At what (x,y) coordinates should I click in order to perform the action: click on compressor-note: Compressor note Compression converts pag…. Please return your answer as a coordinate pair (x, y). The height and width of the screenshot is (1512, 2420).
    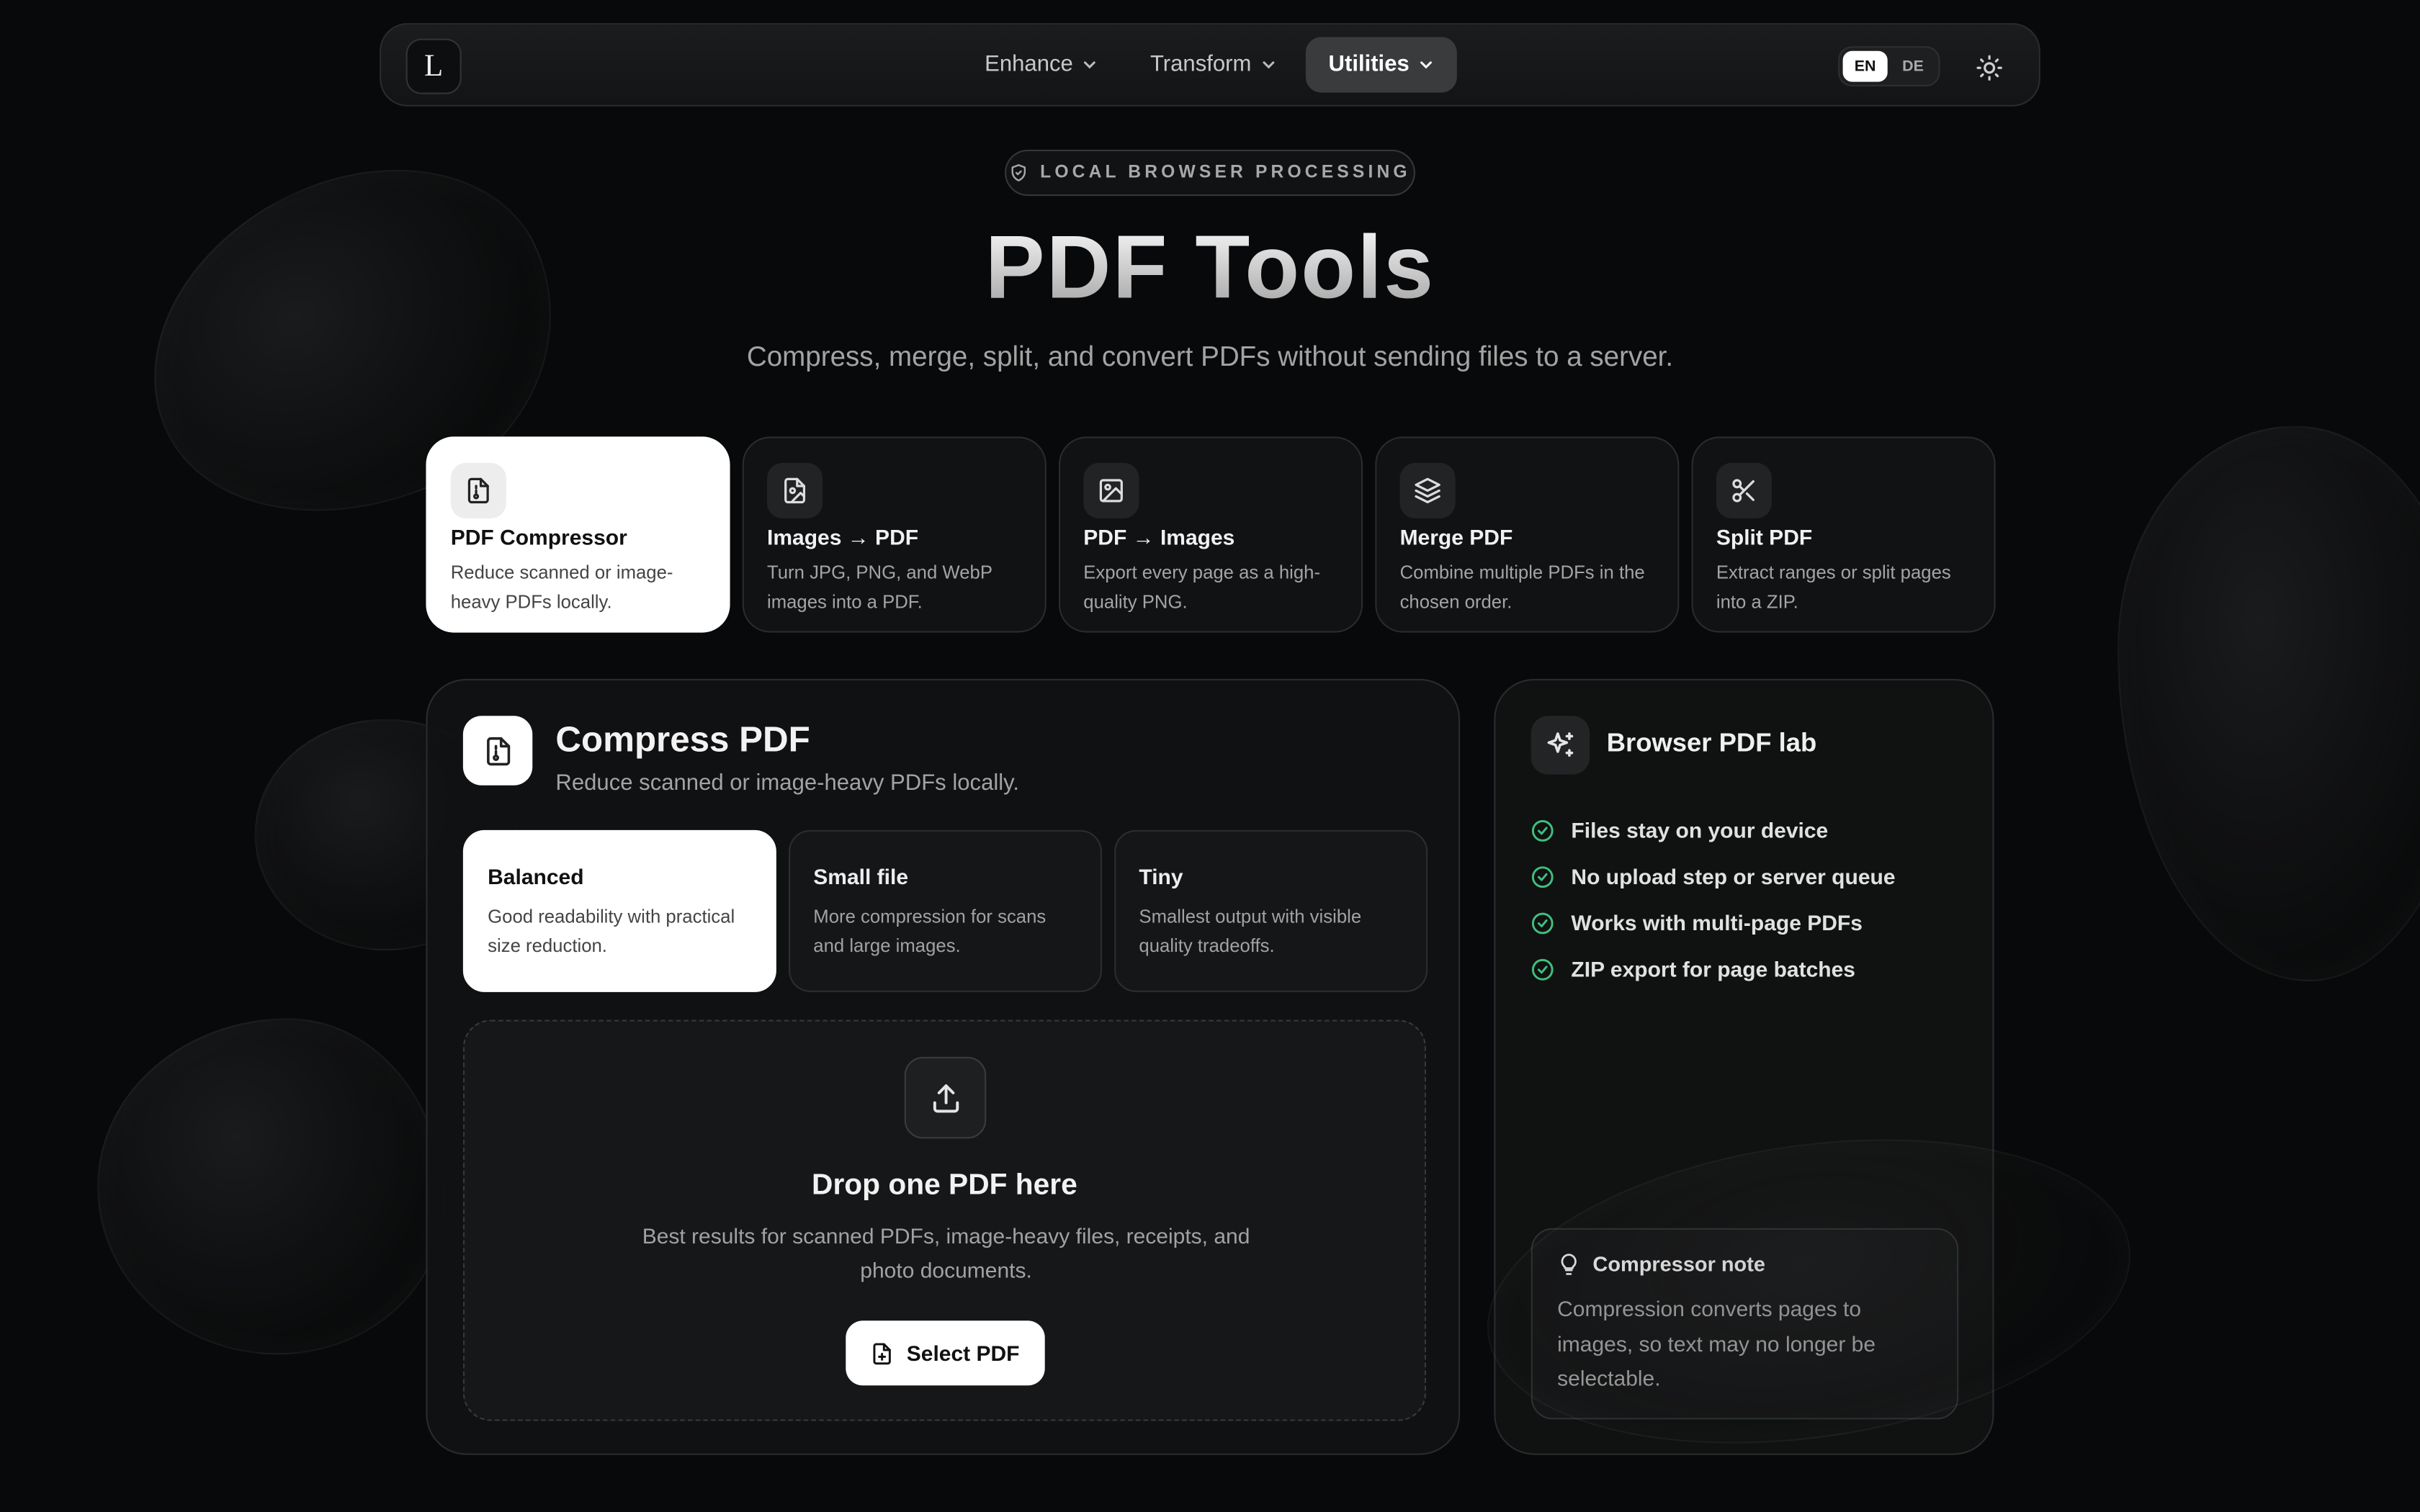
    Looking at the image, I should click on (1745, 1324).